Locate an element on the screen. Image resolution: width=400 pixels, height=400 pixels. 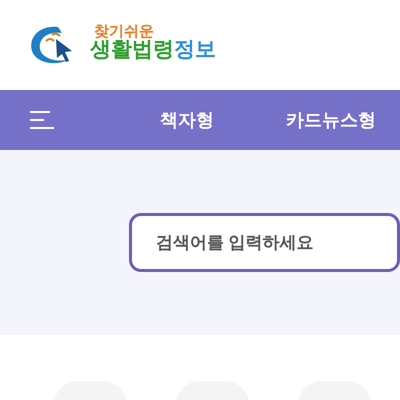
nav-link: 카드뉴스형 is located at coordinates (331, 120).